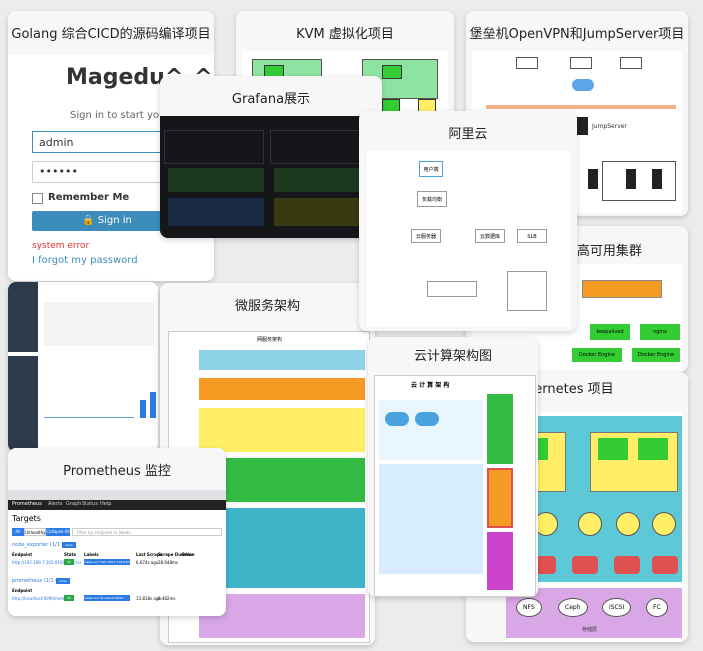 The image size is (703, 651). I want to click on remember-label: Remember Me, so click(89, 197).